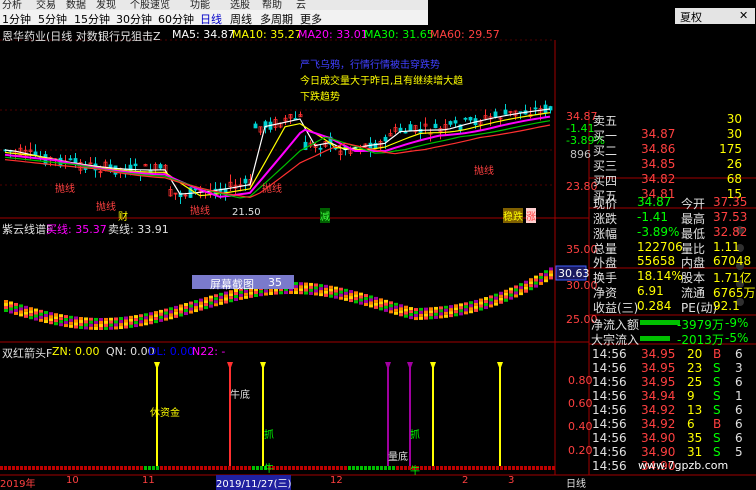  What do you see at coordinates (658, 452) in the screenshot?
I see `trade-price: 34.90` at bounding box center [658, 452].